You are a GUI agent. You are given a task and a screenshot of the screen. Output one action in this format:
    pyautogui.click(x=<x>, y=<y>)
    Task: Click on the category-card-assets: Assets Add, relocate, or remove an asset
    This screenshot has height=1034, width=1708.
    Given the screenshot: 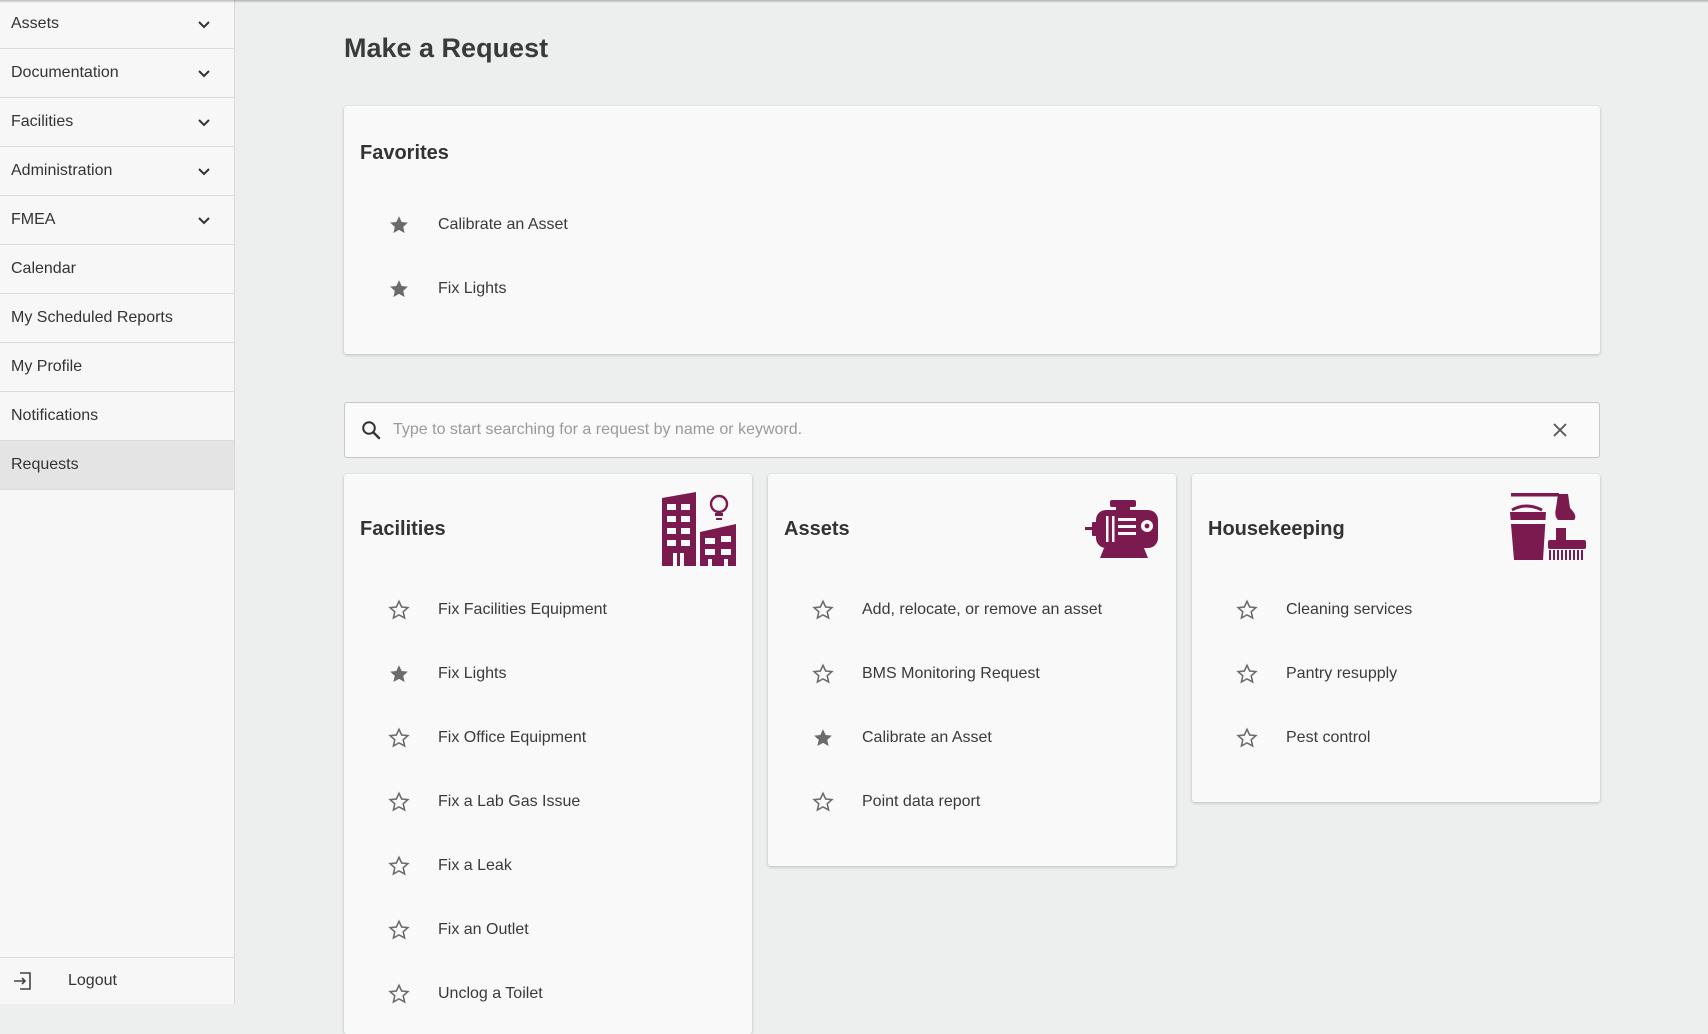 What is the action you would take?
    pyautogui.click(x=972, y=670)
    